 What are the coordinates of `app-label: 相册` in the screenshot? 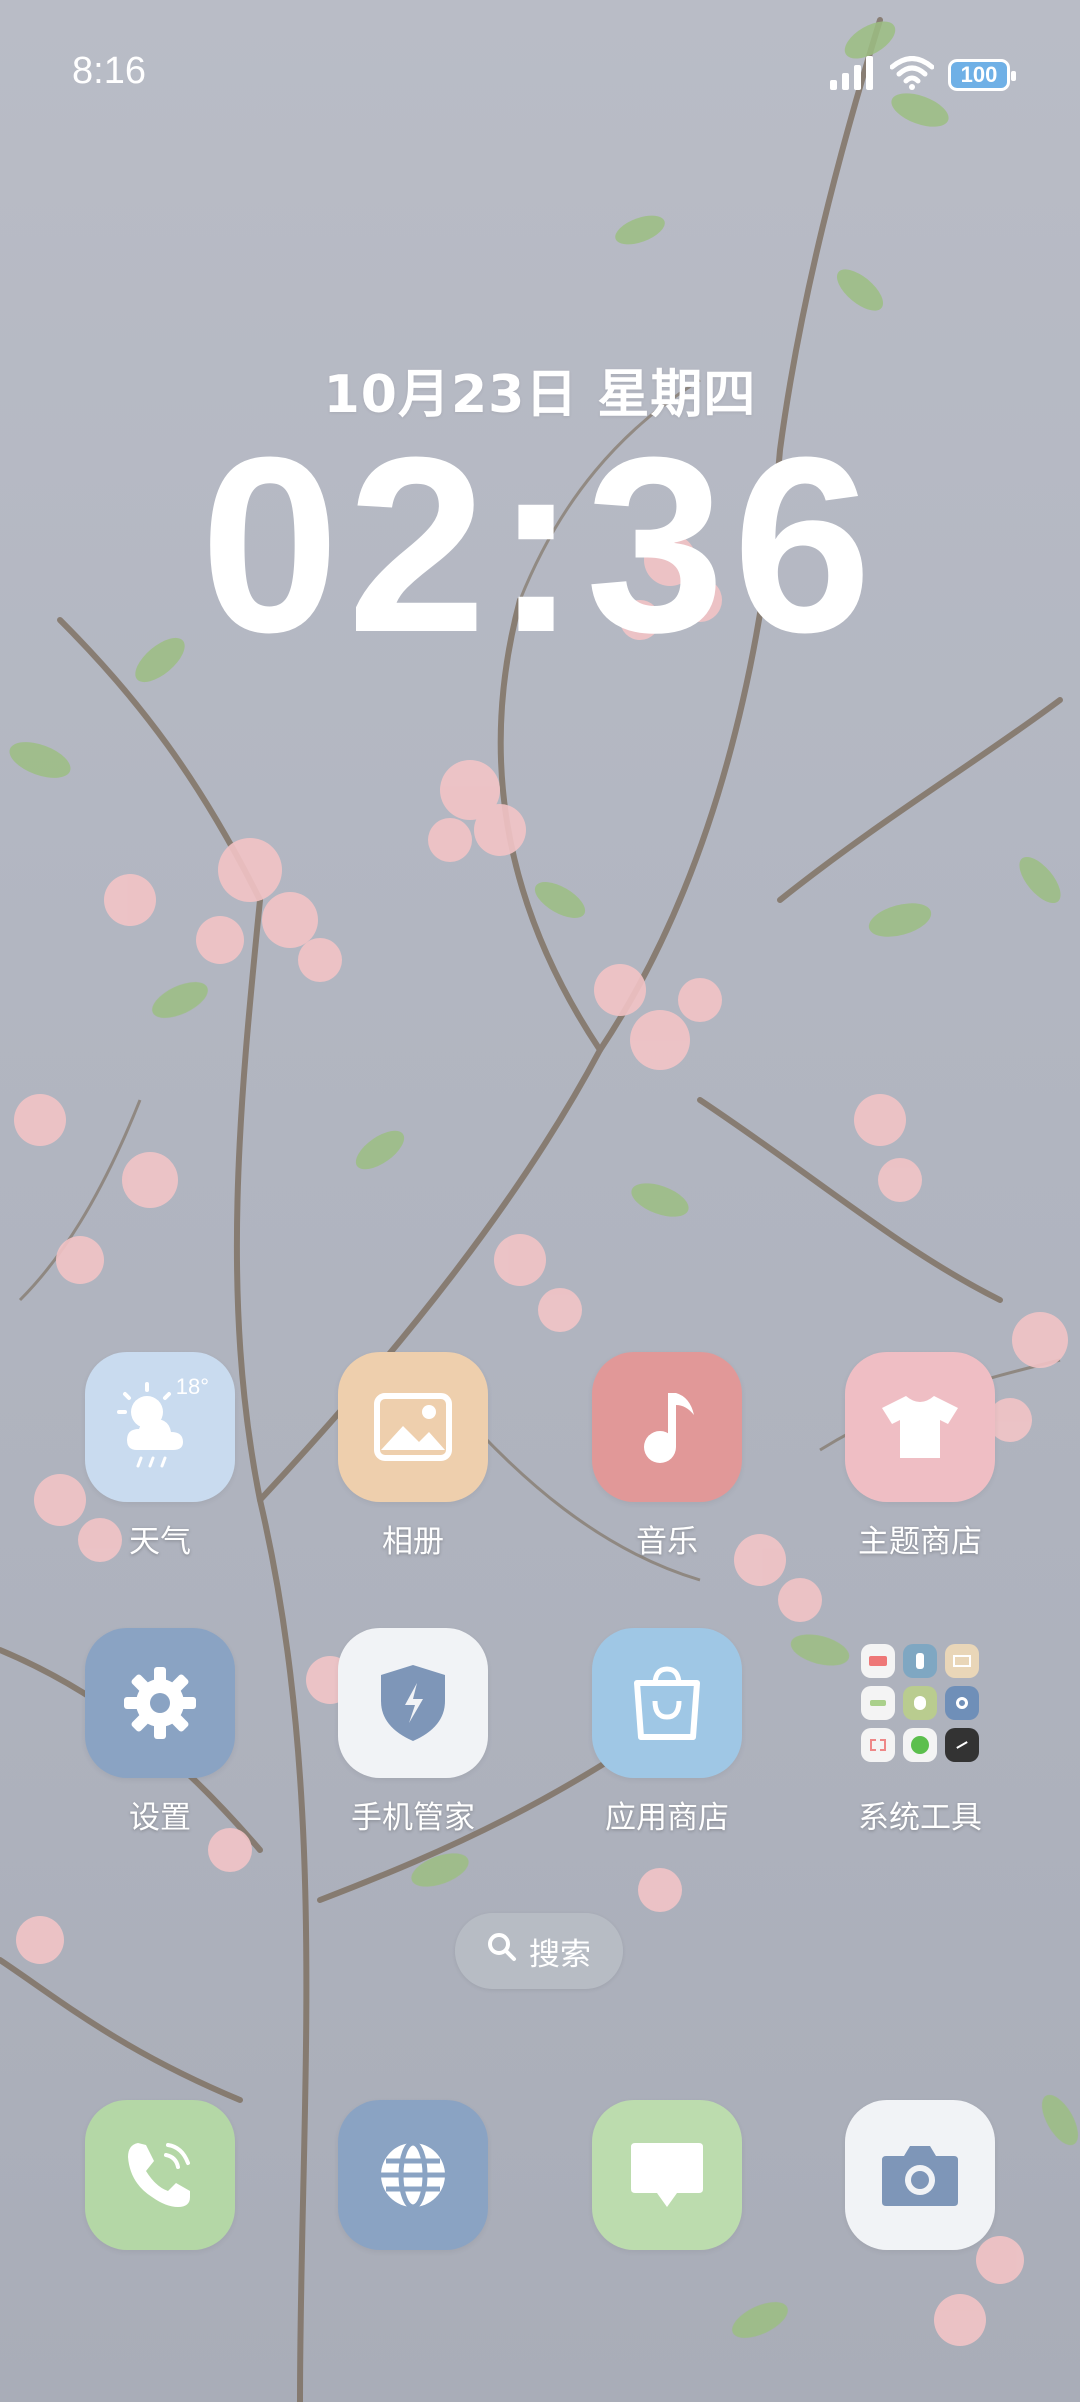 It's located at (413, 1542).